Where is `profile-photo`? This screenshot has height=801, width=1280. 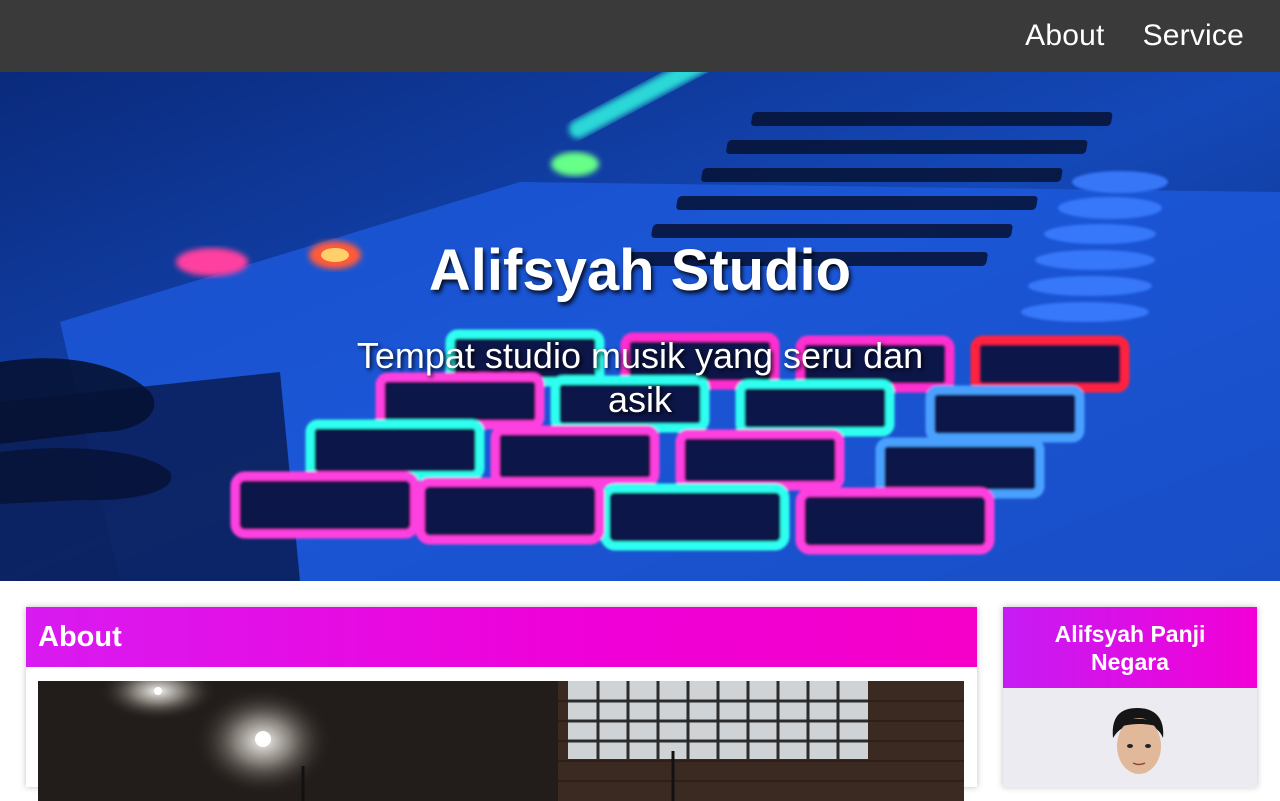
profile-photo is located at coordinates (1130, 738).